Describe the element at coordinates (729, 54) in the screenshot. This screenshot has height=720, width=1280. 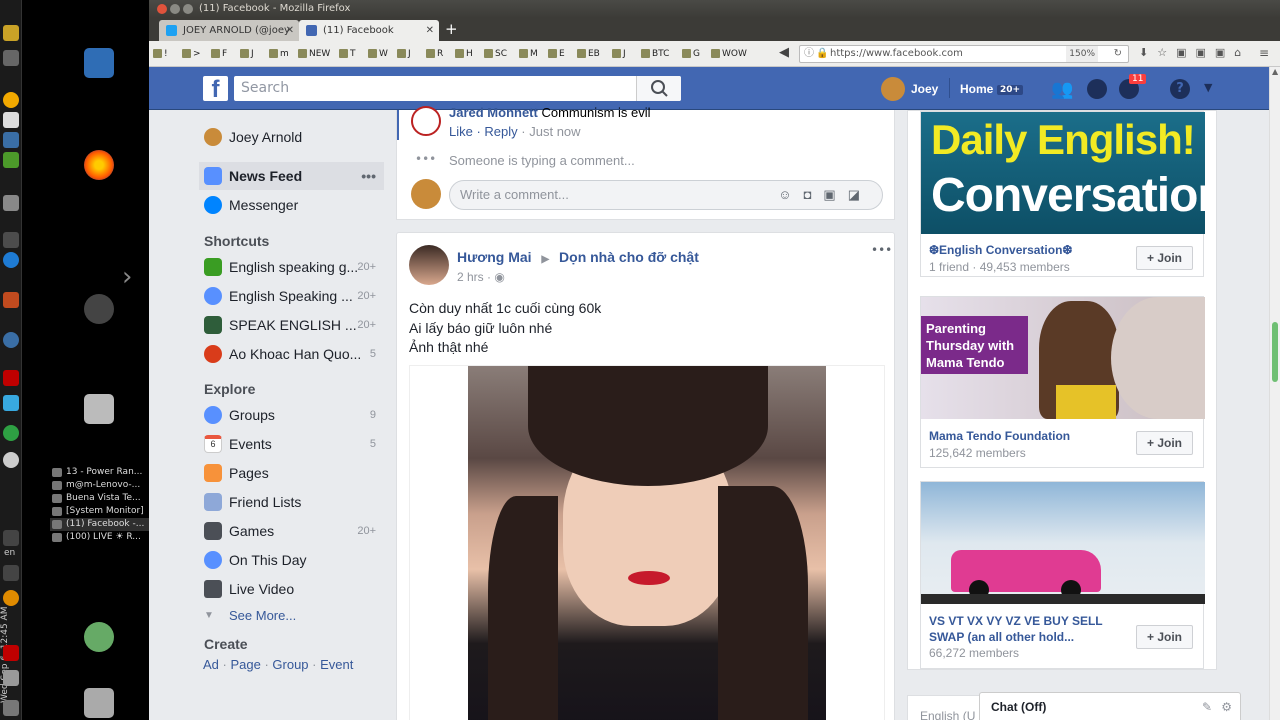
I see `bookmark-item: WOW` at that location.